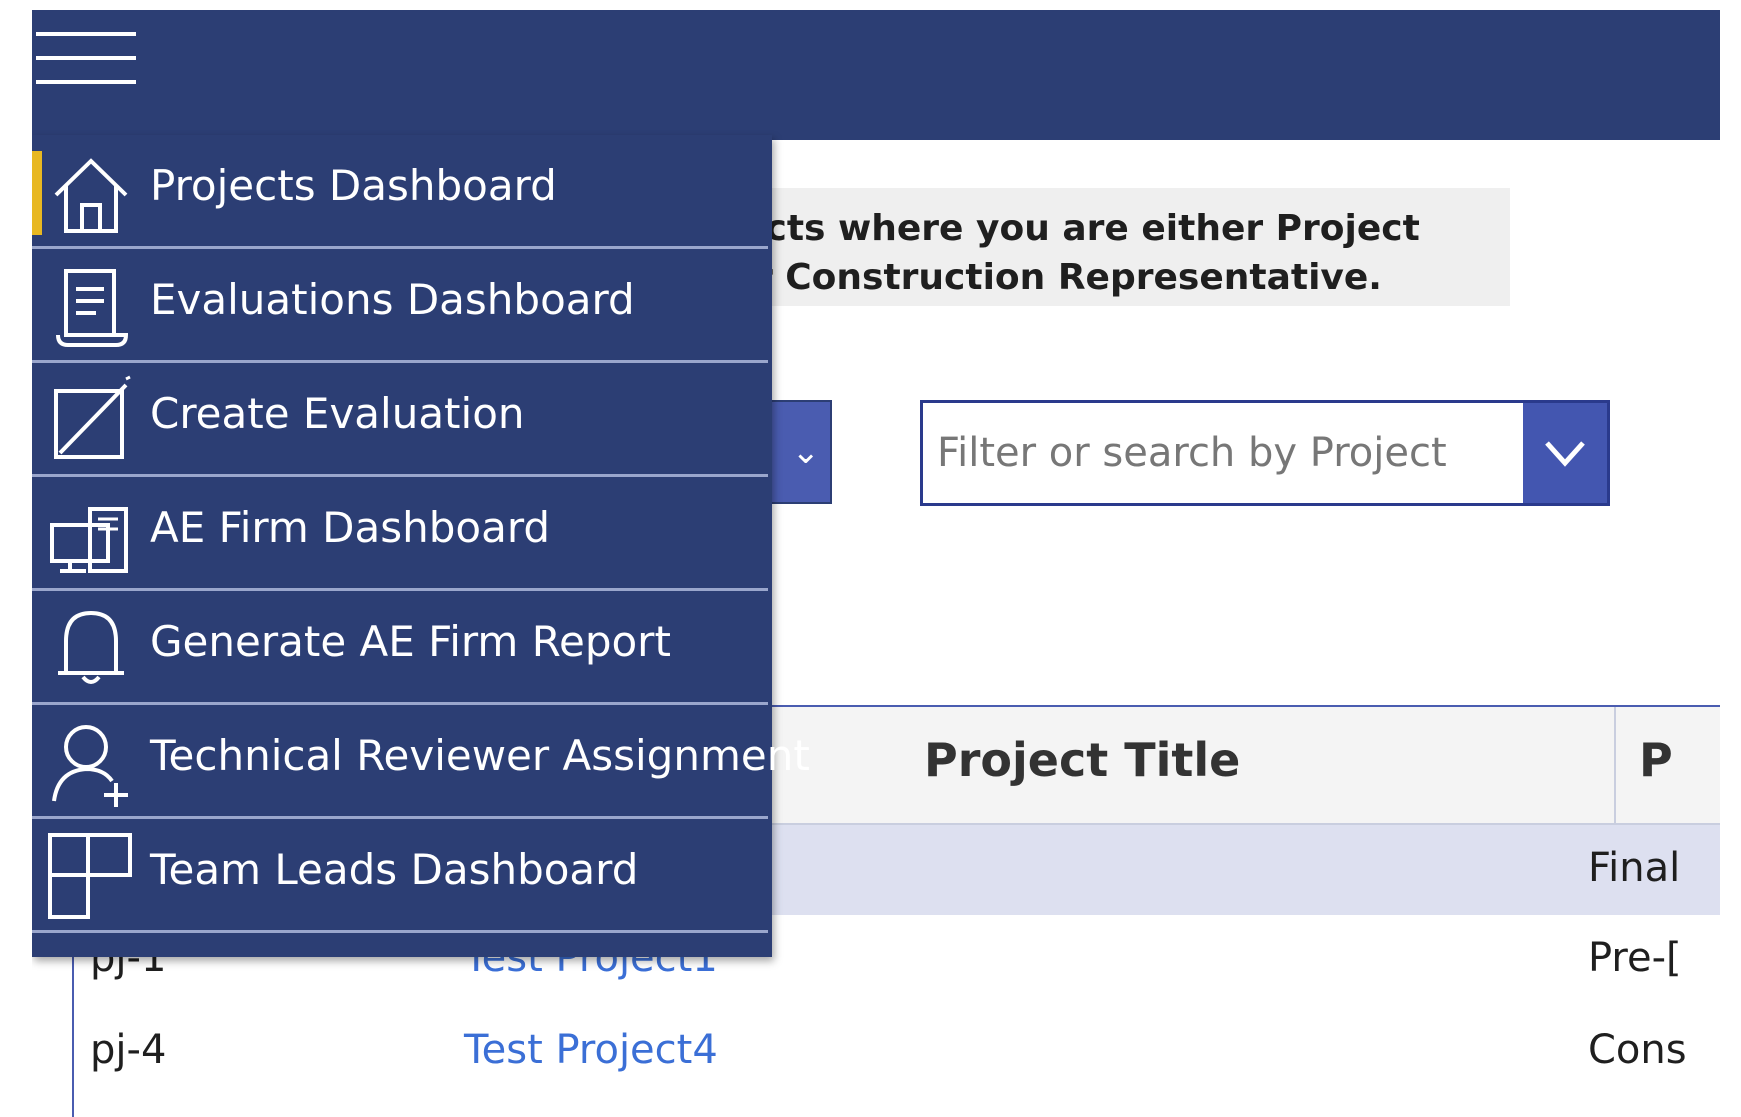  What do you see at coordinates (1656, 760) in the screenshot?
I see `column-header-phase: P` at bounding box center [1656, 760].